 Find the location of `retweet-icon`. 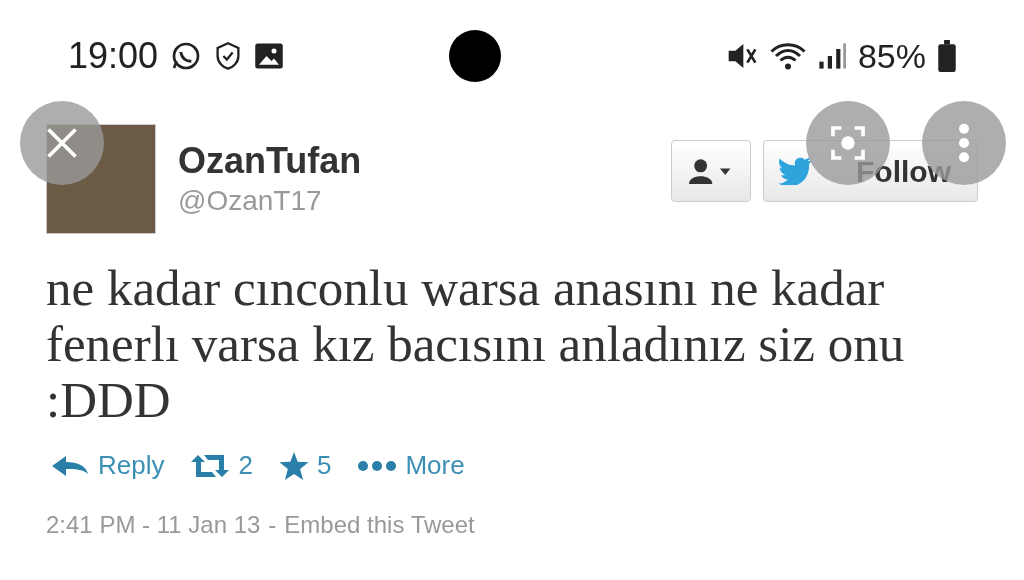

retweet-icon is located at coordinates (210, 465).